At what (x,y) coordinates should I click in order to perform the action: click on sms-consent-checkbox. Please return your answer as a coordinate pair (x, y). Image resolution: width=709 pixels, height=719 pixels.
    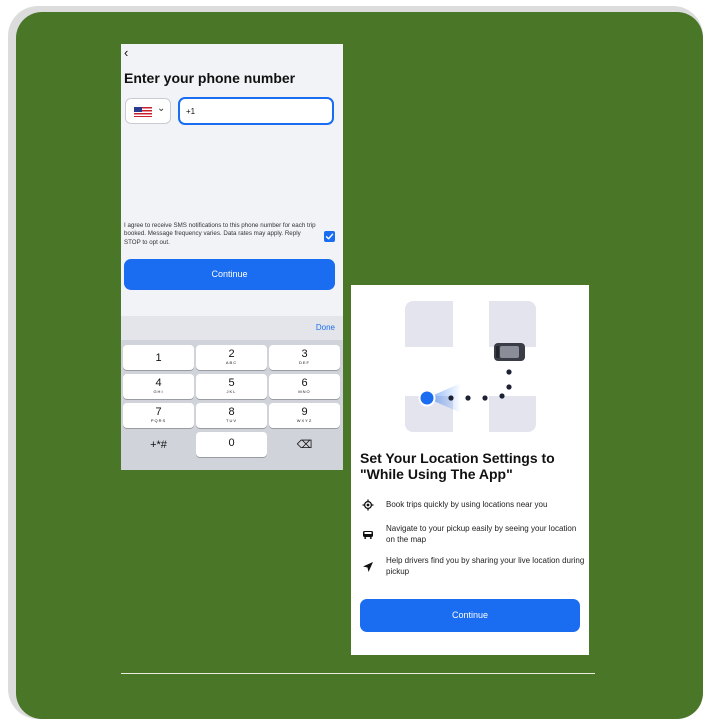
    Looking at the image, I should click on (329, 236).